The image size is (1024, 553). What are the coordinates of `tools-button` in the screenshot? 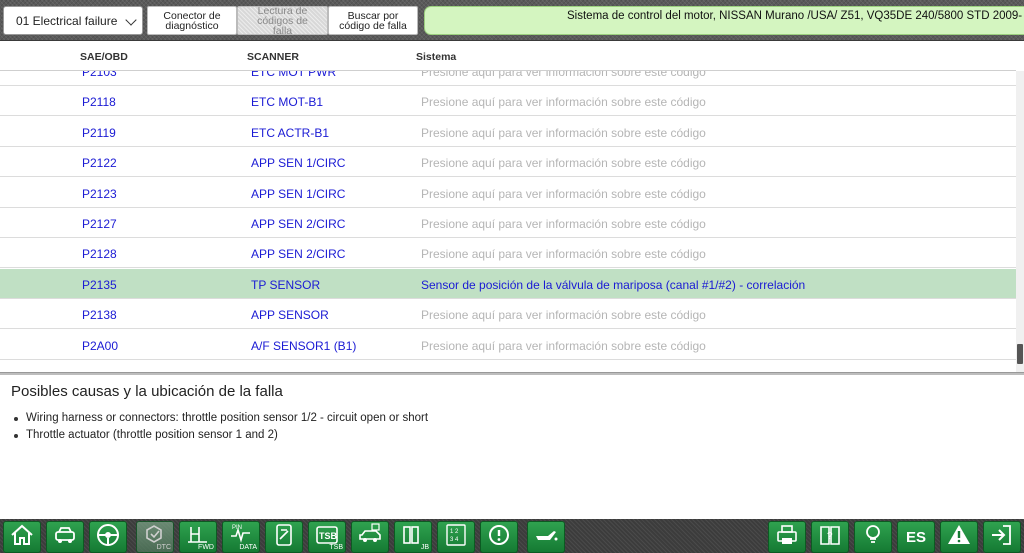 It's located at (284, 537).